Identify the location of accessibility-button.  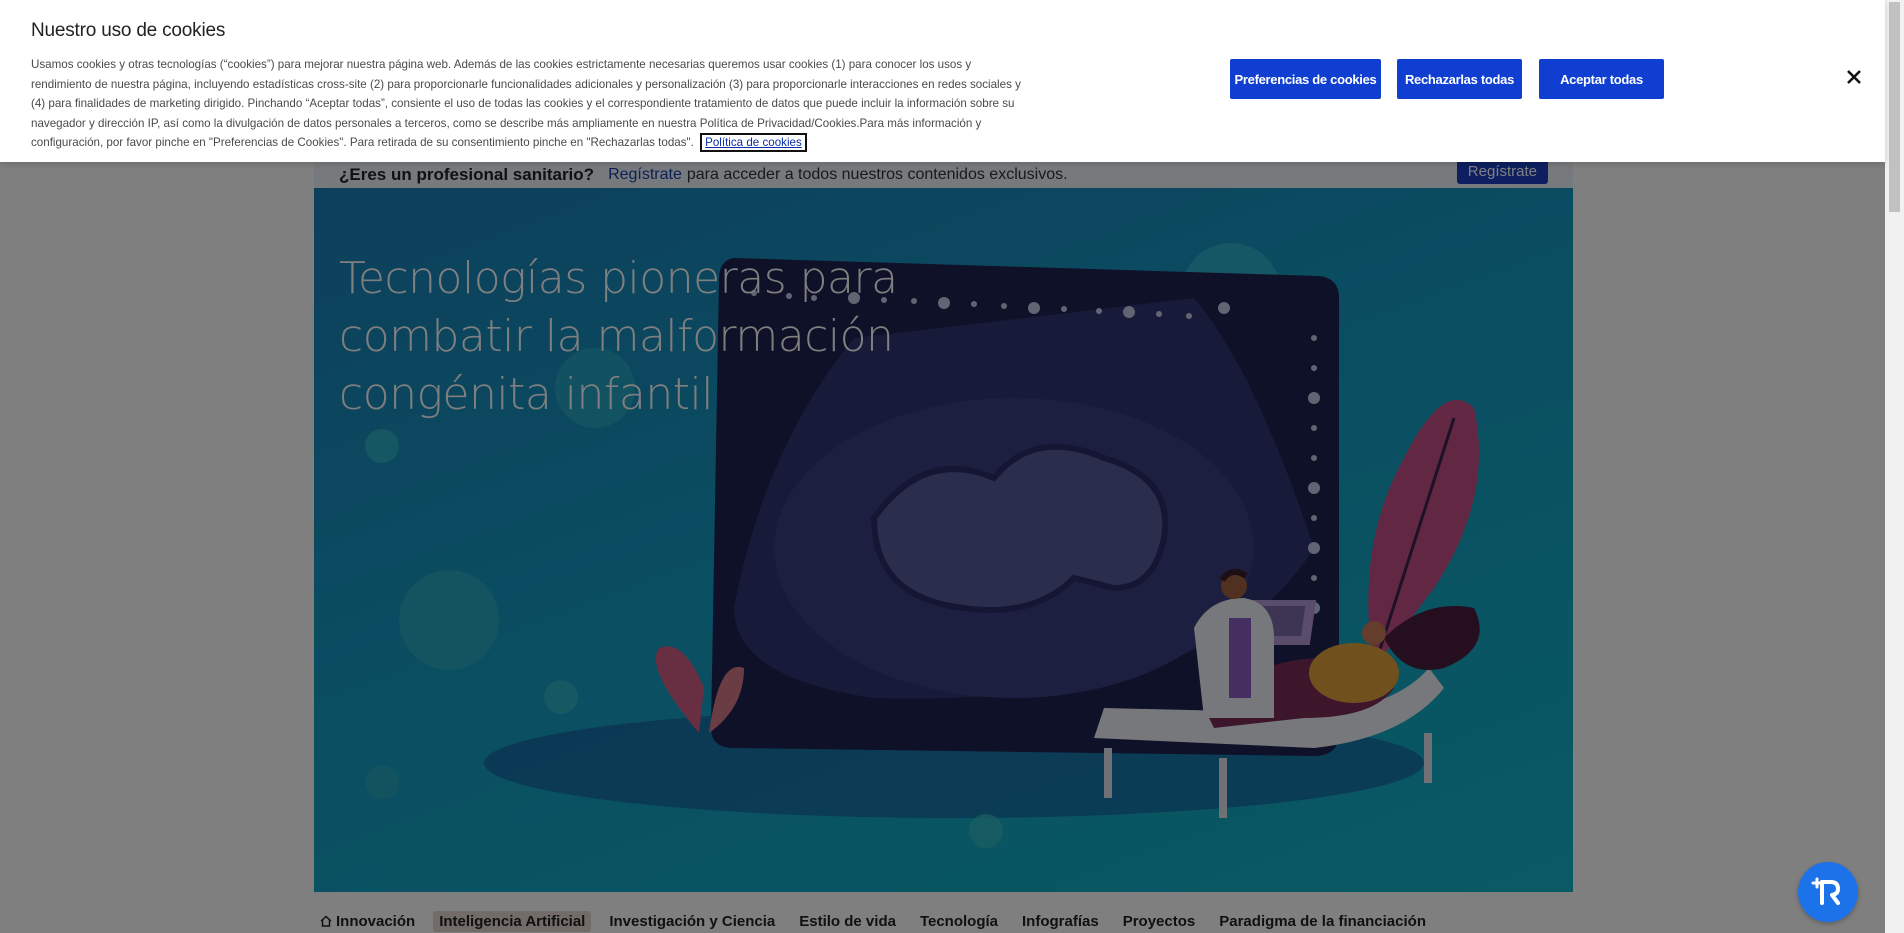
(1828, 892).